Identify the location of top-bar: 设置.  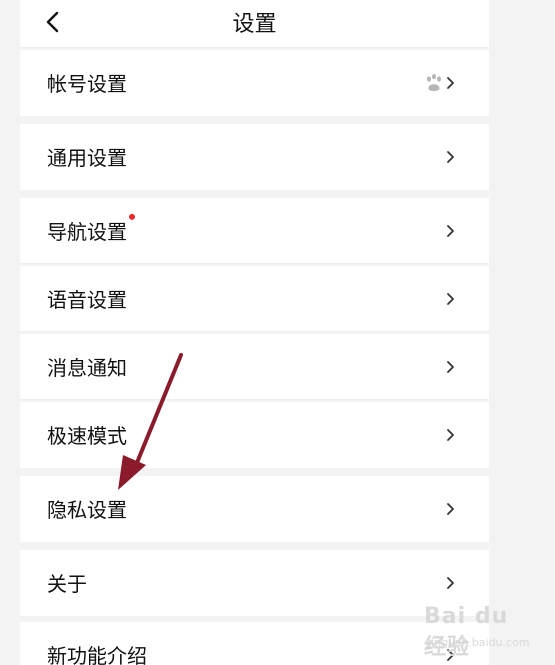
(254, 24).